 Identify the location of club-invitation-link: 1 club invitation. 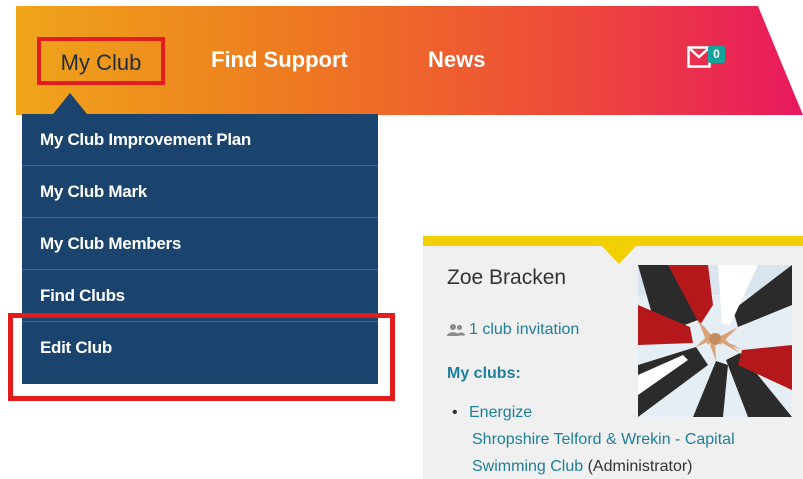
(513, 330).